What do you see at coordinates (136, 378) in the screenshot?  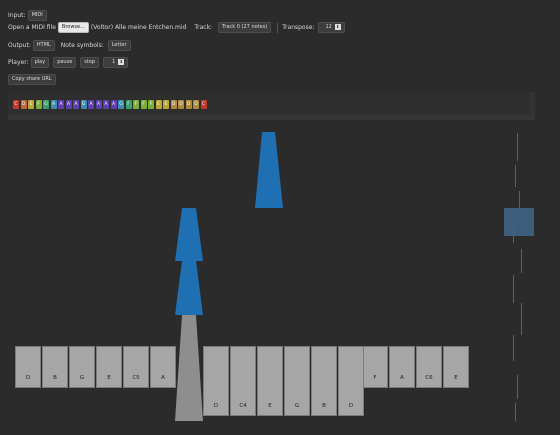 I see `piano-key-label: C5` at bounding box center [136, 378].